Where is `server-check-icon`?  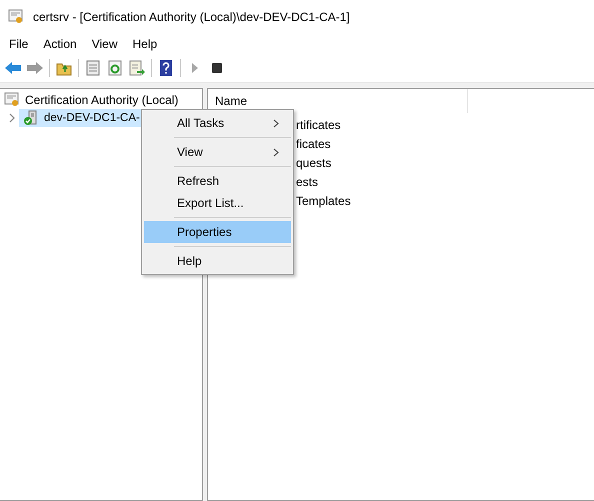 server-check-icon is located at coordinates (31, 118).